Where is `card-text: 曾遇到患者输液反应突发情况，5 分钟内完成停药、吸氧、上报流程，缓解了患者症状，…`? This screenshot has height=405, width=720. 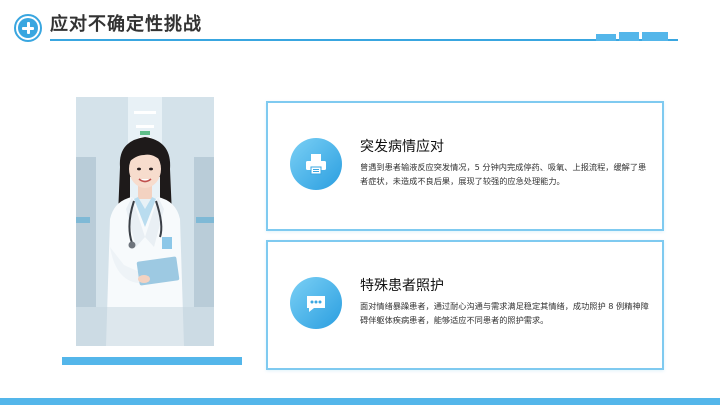 card-text: 曾遇到患者输液反应突发情况，5 分钟内完成停药、吸氧、上报流程，缓解了患者症状，… is located at coordinates (503, 174).